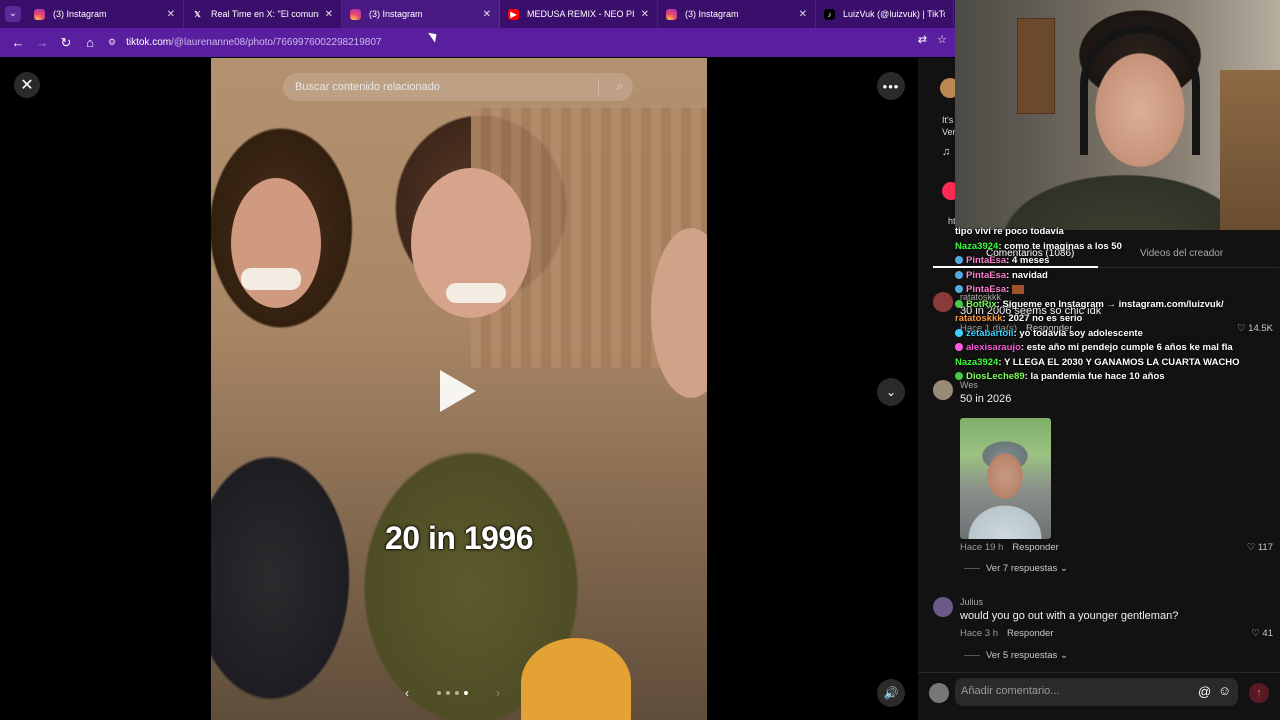  What do you see at coordinates (1259, 693) in the screenshot?
I see `send-arrow-icon: ↑` at bounding box center [1259, 693].